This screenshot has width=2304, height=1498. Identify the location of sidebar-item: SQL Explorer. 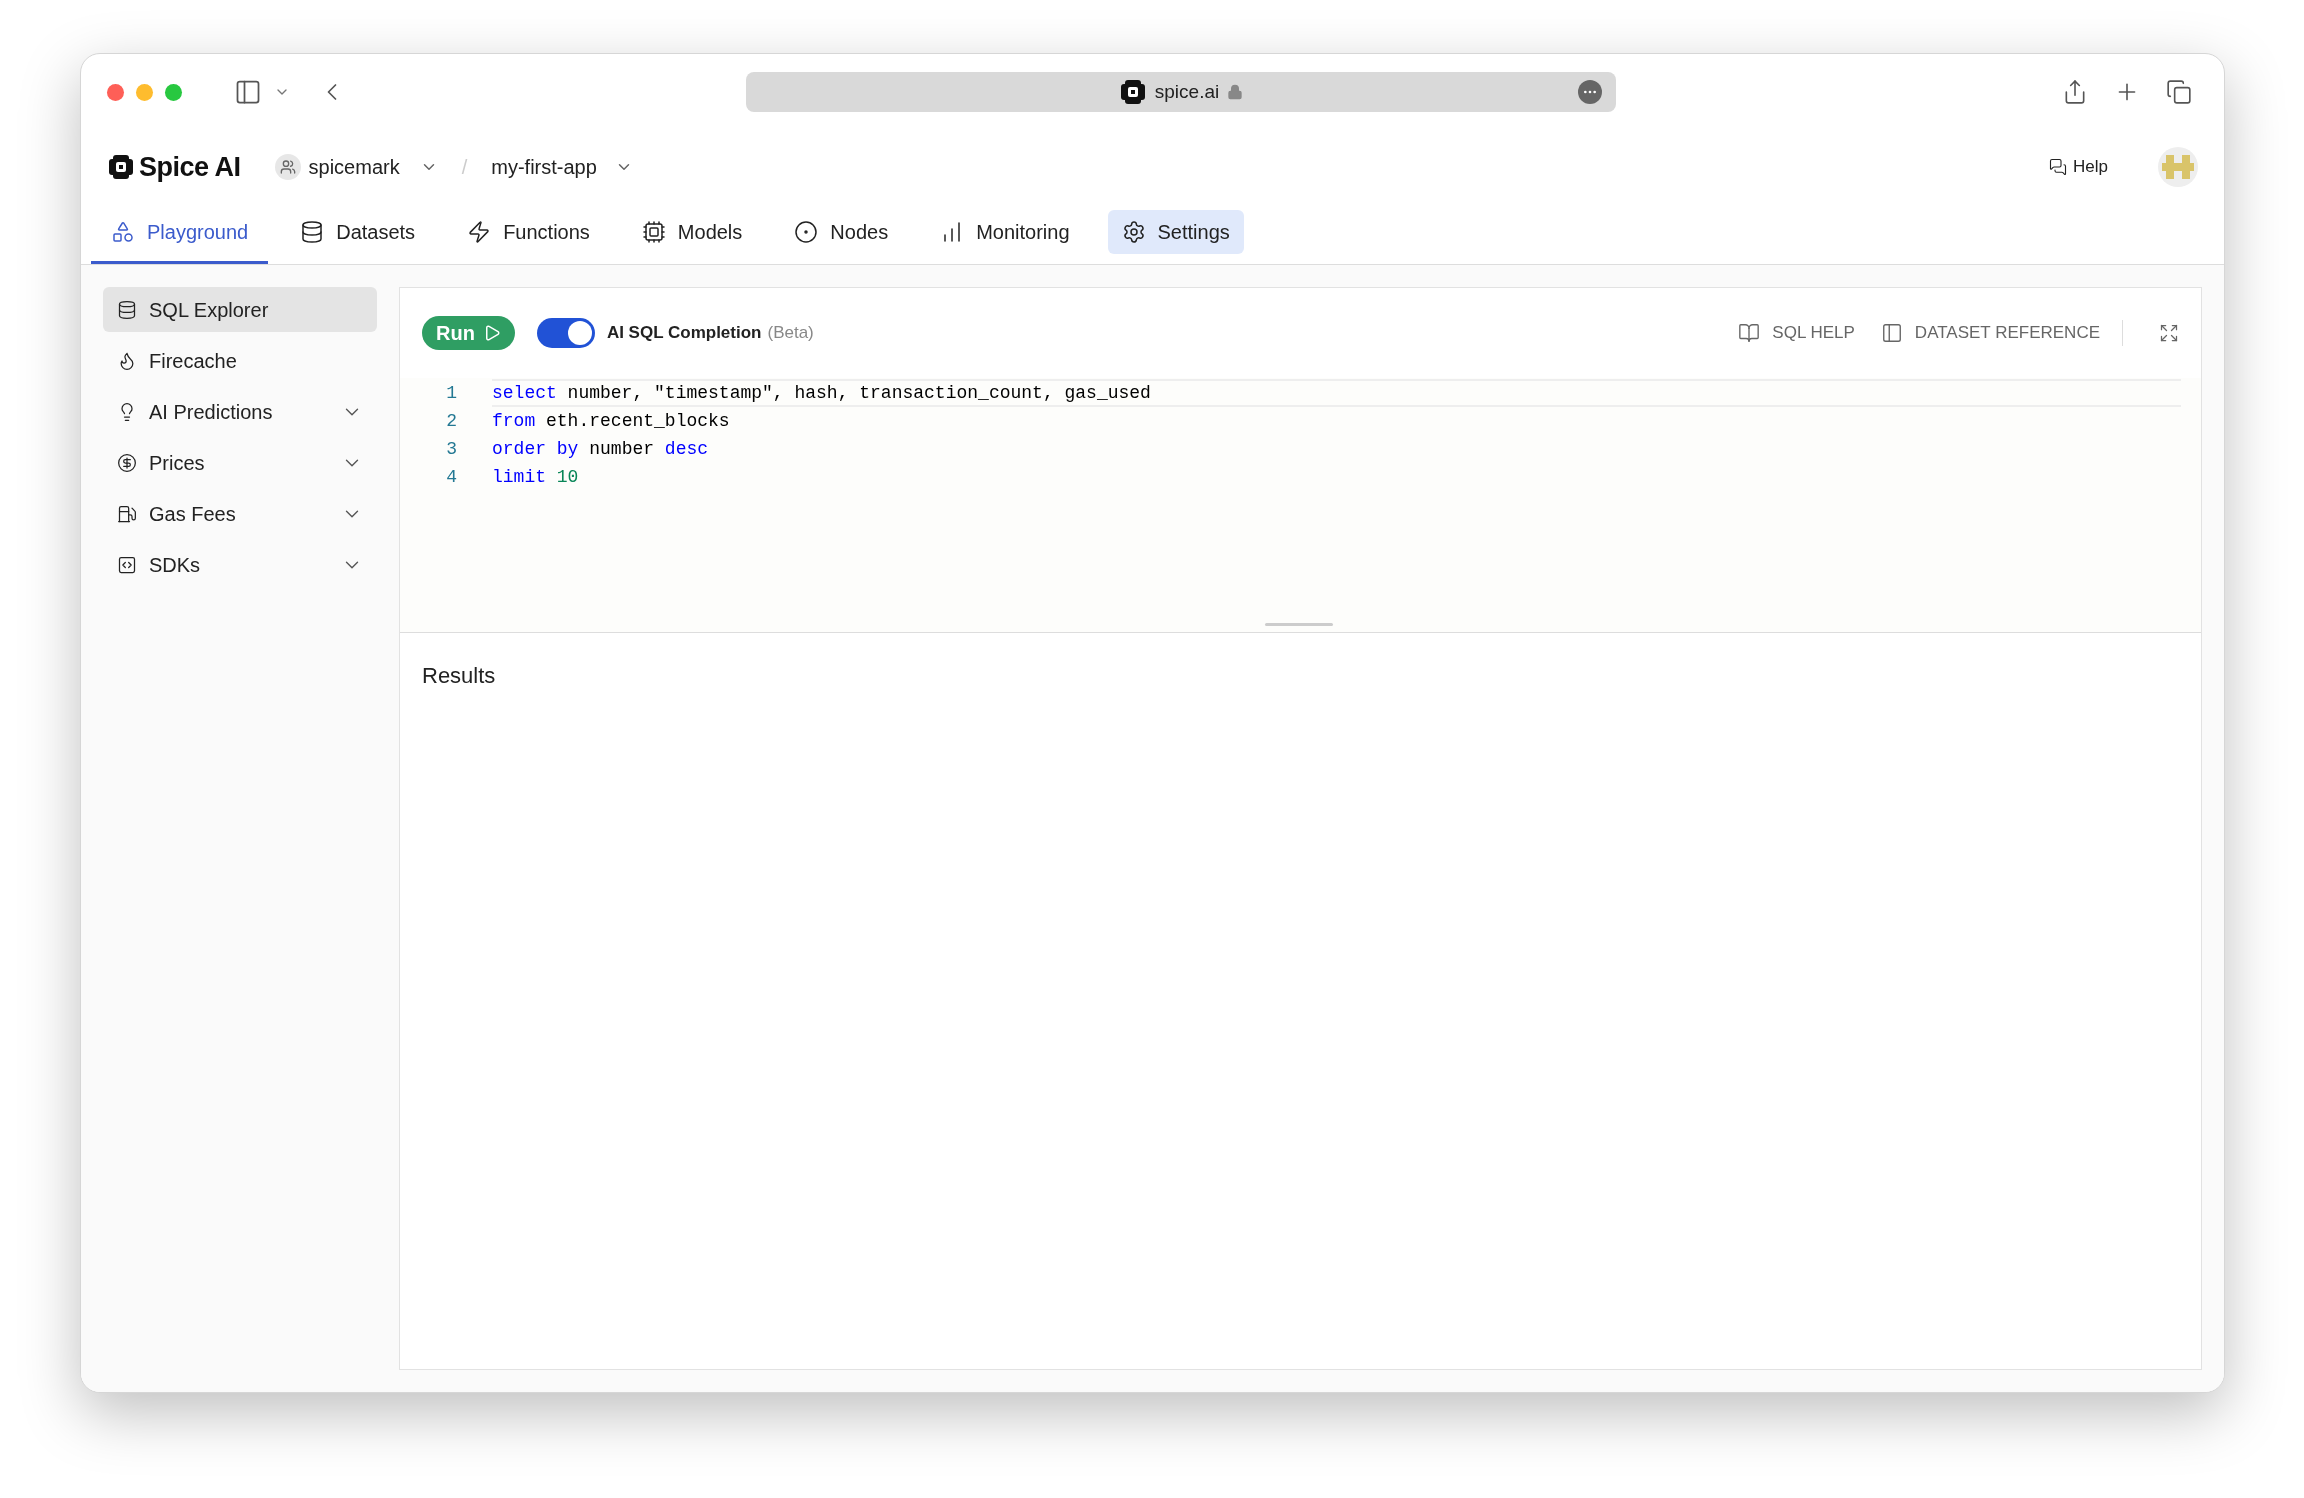
(240, 309).